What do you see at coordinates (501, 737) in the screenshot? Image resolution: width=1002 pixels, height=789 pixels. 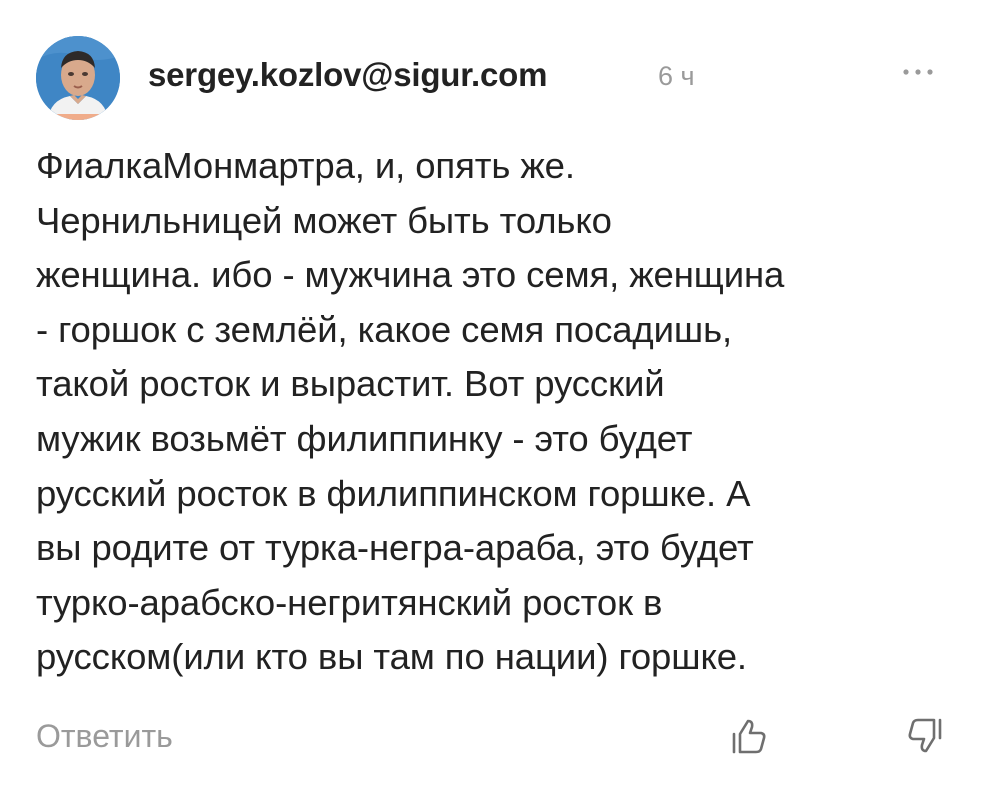 I see `comment-actions: Ответить` at bounding box center [501, 737].